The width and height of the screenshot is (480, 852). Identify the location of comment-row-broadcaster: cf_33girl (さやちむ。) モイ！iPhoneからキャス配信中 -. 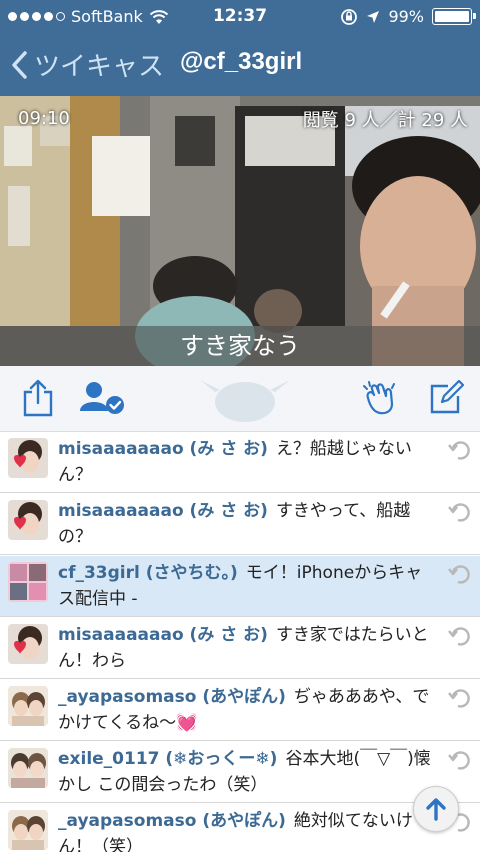
(240, 586).